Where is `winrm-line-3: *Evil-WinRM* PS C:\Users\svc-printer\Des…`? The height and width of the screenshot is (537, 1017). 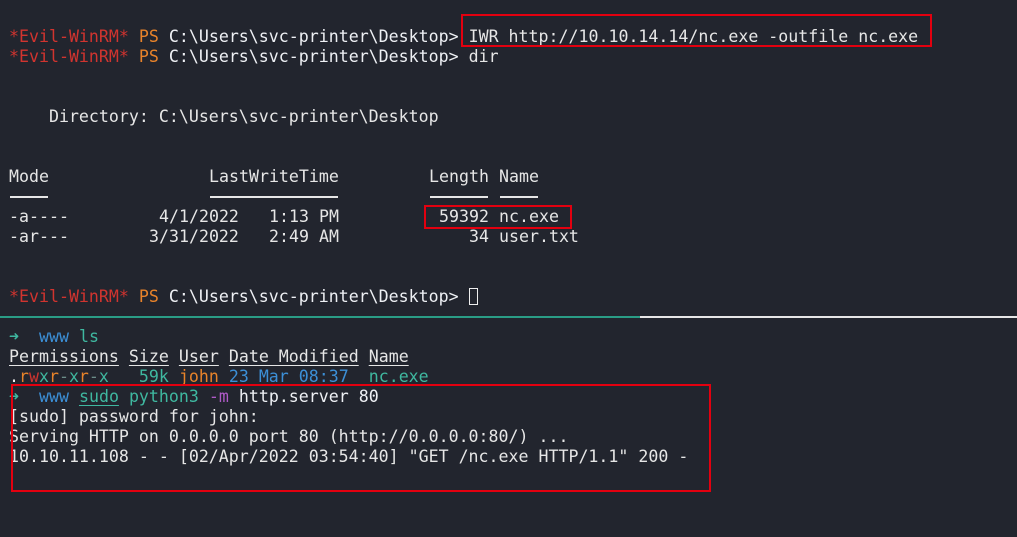 winrm-line-3: *Evil-WinRM* PS C:\Users\svc-printer\Des… is located at coordinates (243, 297).